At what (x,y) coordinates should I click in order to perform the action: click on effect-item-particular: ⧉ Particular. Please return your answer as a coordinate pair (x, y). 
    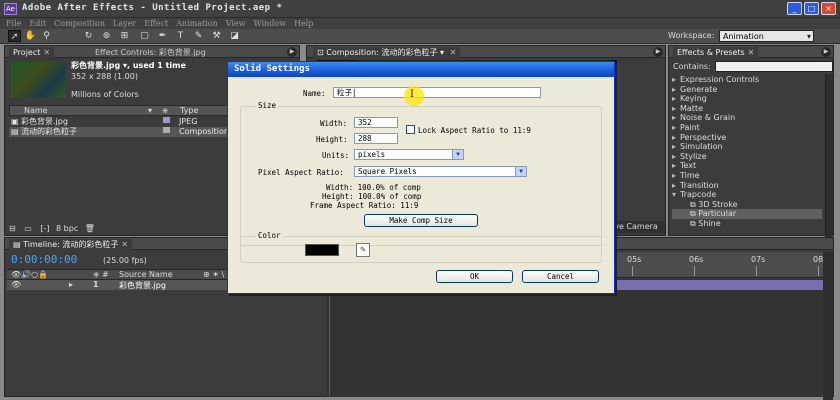
    Looking at the image, I should click on (747, 214).